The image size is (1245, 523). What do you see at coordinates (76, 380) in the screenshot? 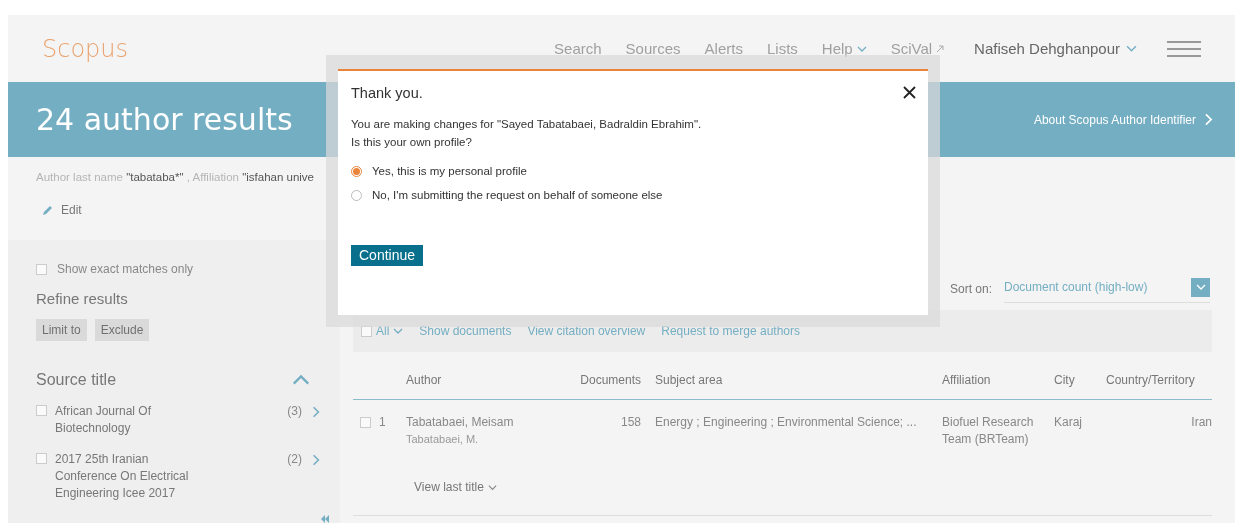
I see `facet-heading: Source title` at bounding box center [76, 380].